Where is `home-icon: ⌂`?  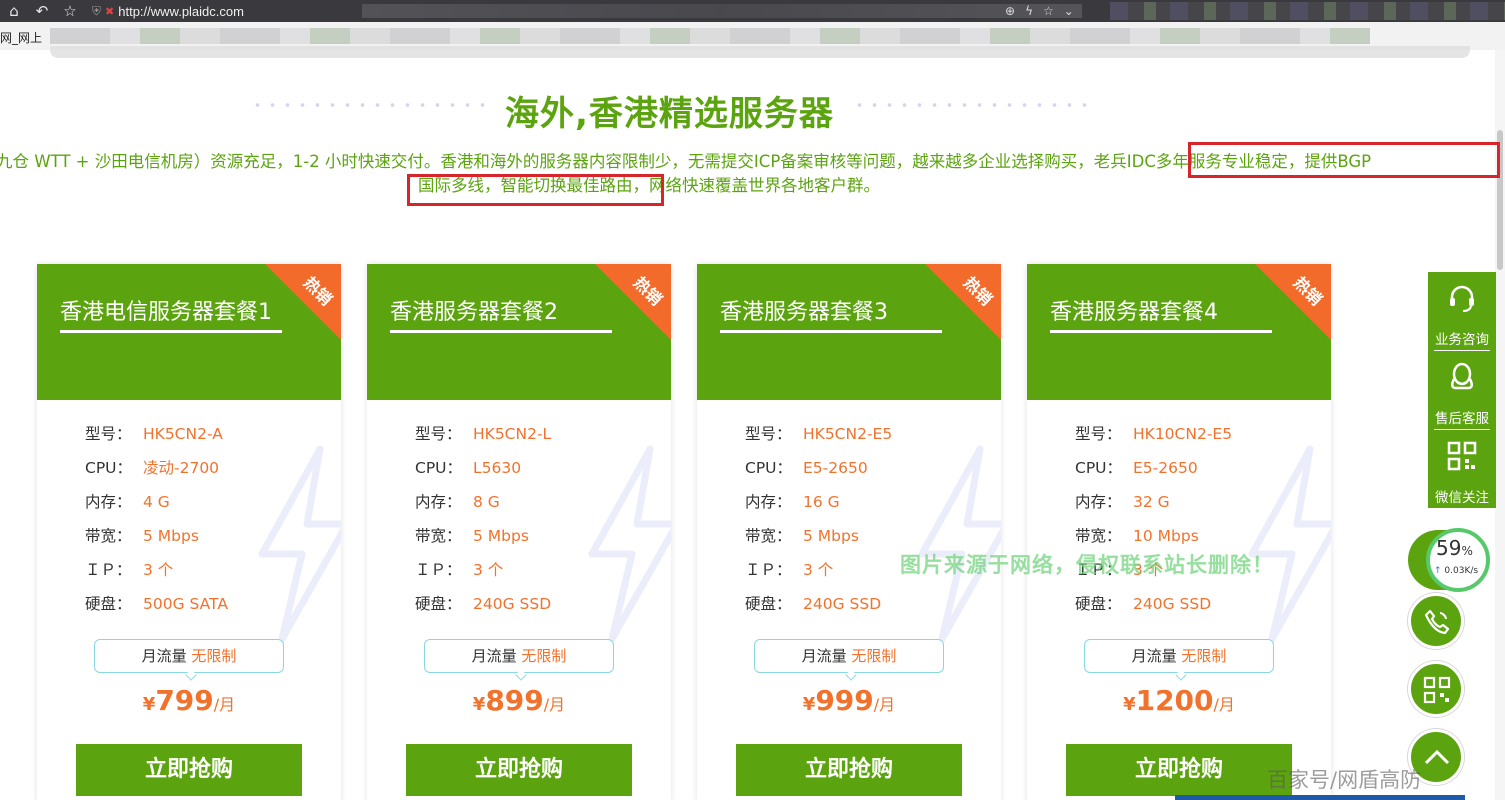
home-icon: ⌂ is located at coordinates (14, 11).